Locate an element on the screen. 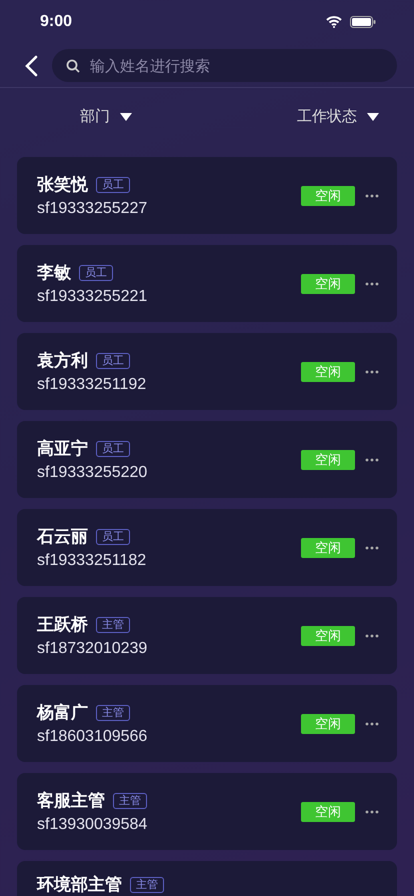 This screenshot has height=896, width=414. staff-id: sf19333251192 is located at coordinates (92, 385).